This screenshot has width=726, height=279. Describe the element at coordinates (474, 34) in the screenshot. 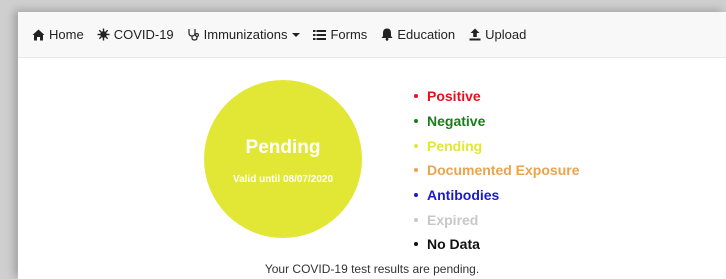

I see `upload-icon` at that location.